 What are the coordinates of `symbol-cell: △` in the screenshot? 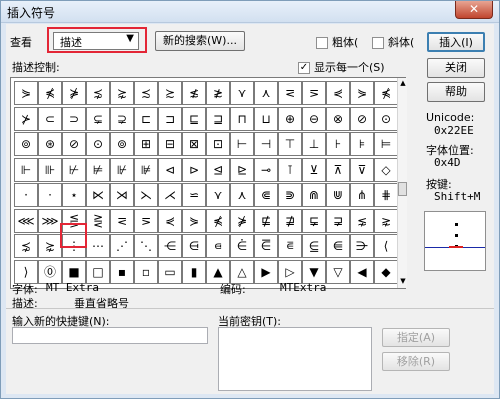 It's located at (242, 271).